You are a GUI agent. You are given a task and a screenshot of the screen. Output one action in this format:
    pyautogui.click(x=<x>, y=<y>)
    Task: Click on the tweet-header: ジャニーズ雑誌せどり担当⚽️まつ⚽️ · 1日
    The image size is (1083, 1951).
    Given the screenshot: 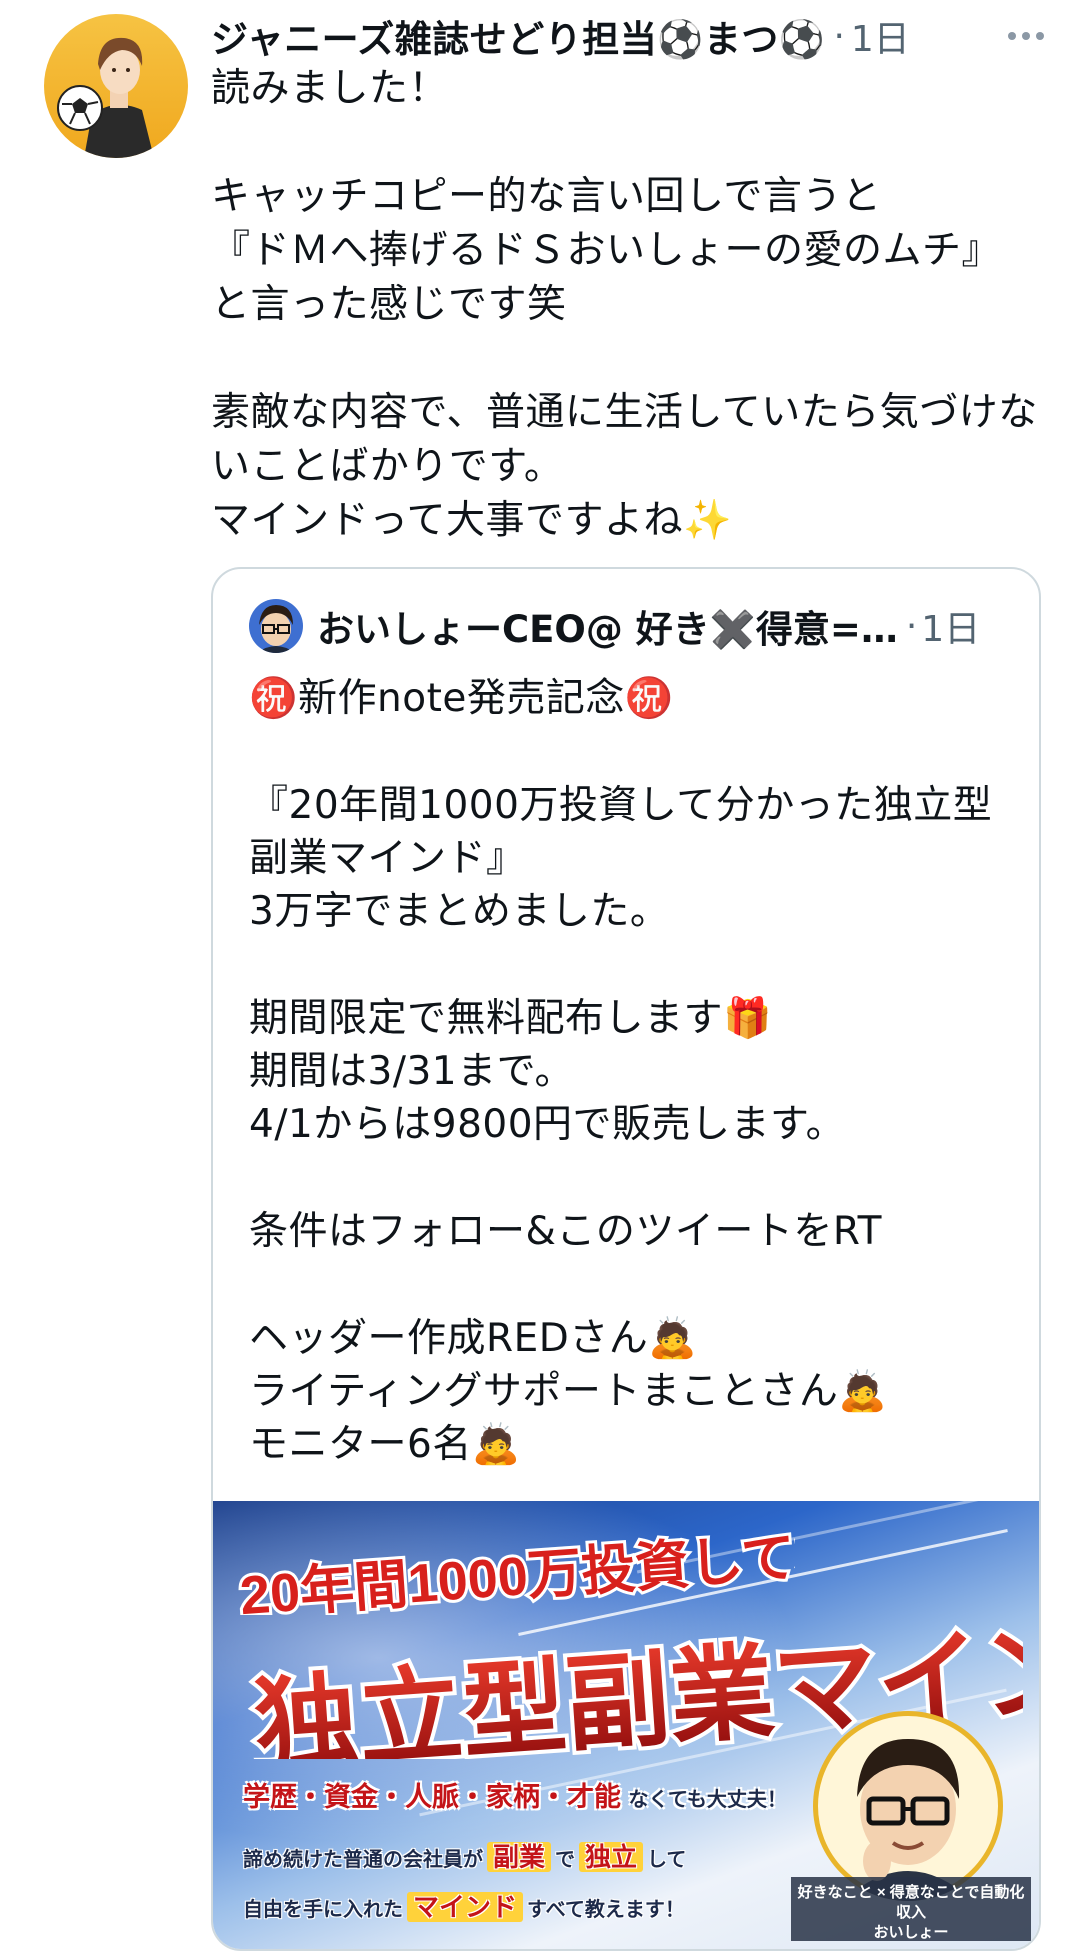 What is the action you would take?
    pyautogui.click(x=631, y=36)
    